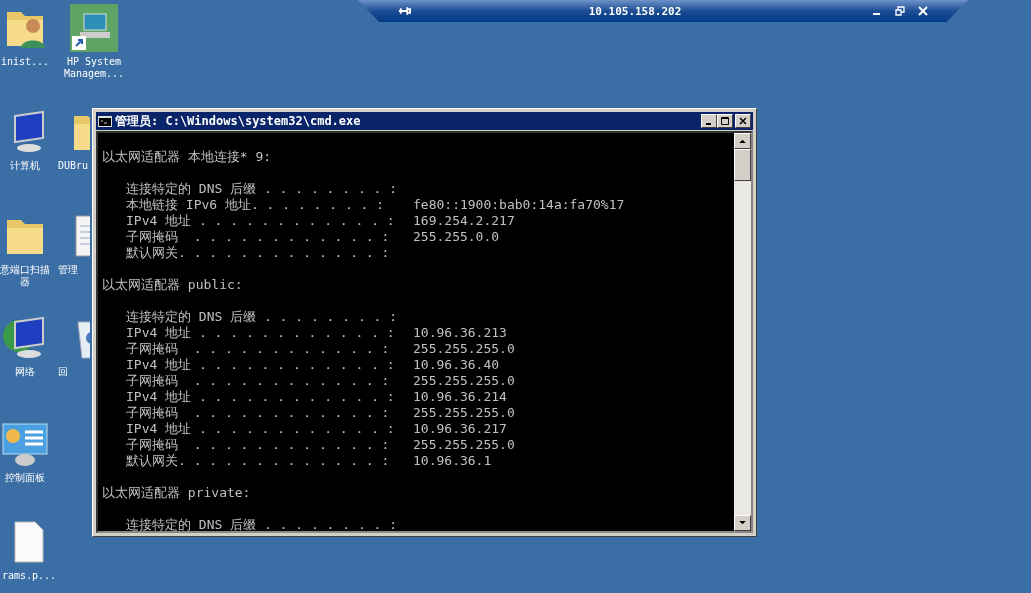 Image resolution: width=1031 pixels, height=593 pixels. Describe the element at coordinates (68, 270) in the screenshot. I see `icon-label: 管理` at that location.